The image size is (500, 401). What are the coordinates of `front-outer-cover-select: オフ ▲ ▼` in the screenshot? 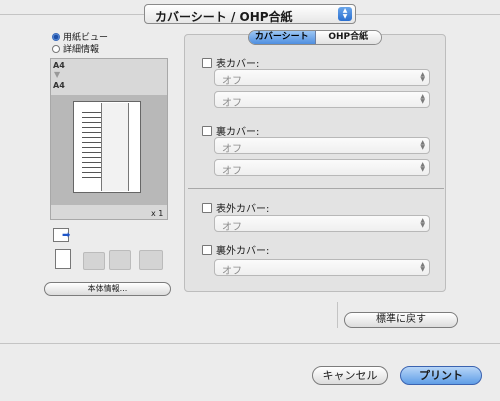 It's located at (322, 224).